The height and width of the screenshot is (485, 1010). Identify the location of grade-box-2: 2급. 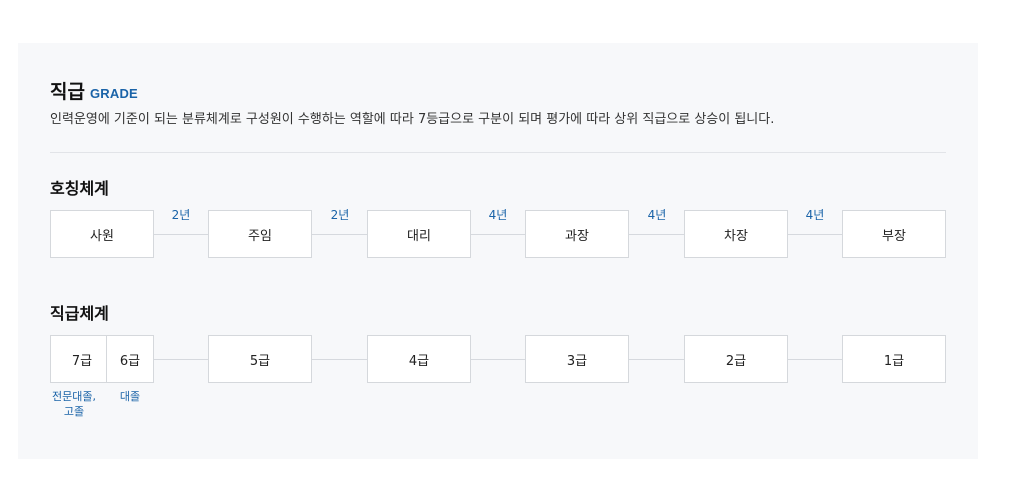
(736, 359).